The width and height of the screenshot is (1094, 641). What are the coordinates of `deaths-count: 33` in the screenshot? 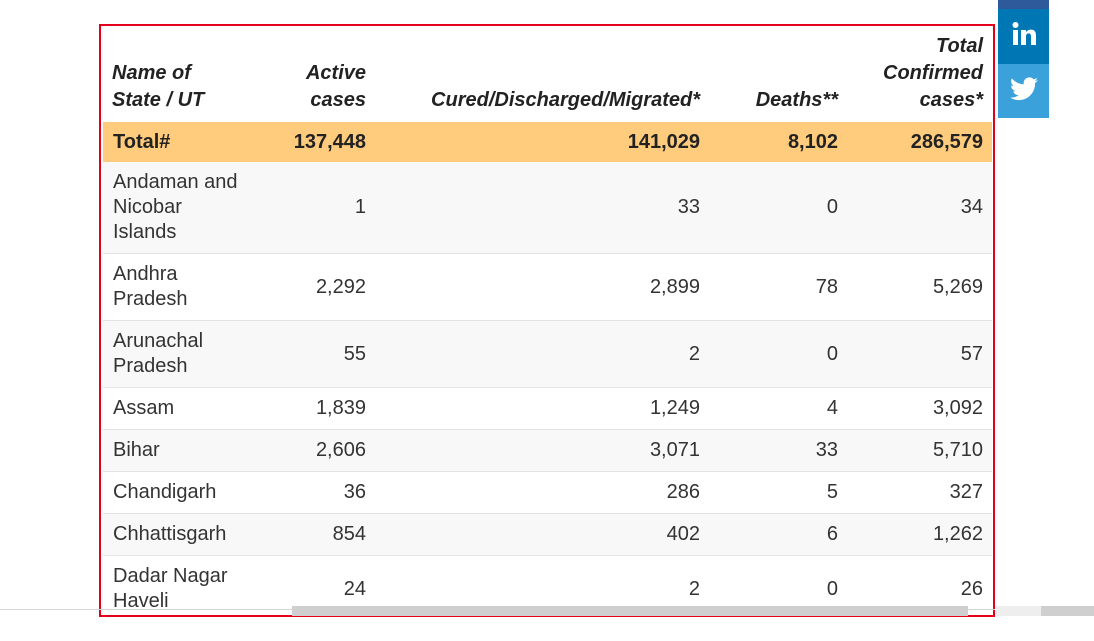 It's located at (778, 450).